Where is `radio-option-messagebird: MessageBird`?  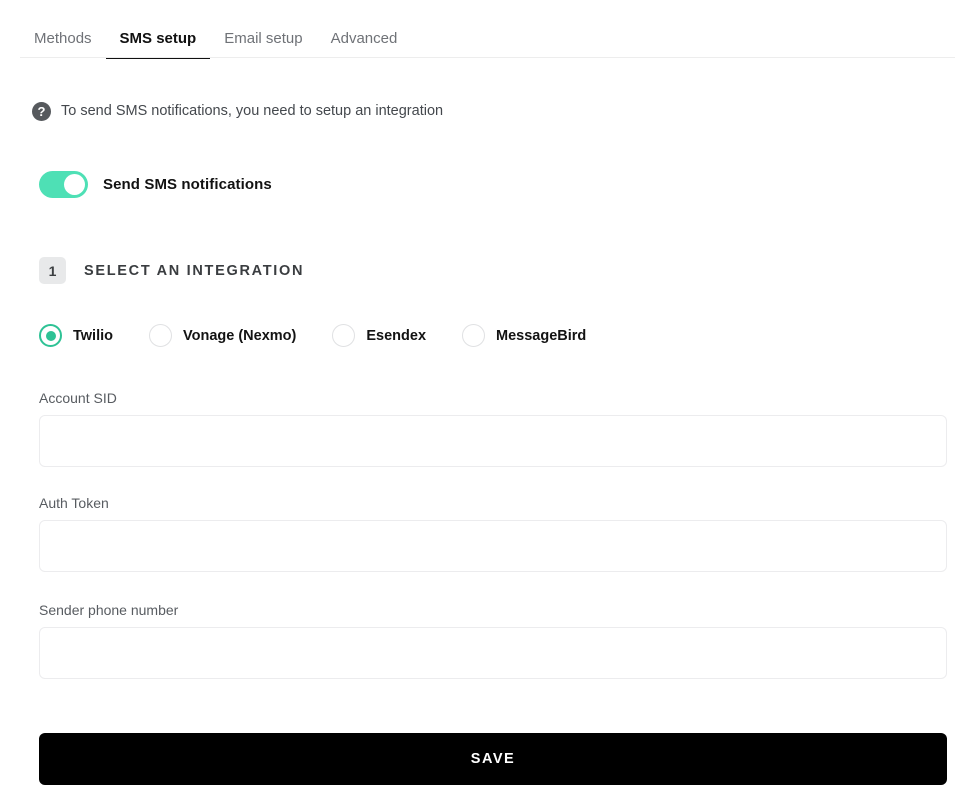
radio-option-messagebird: MessageBird is located at coordinates (524, 335).